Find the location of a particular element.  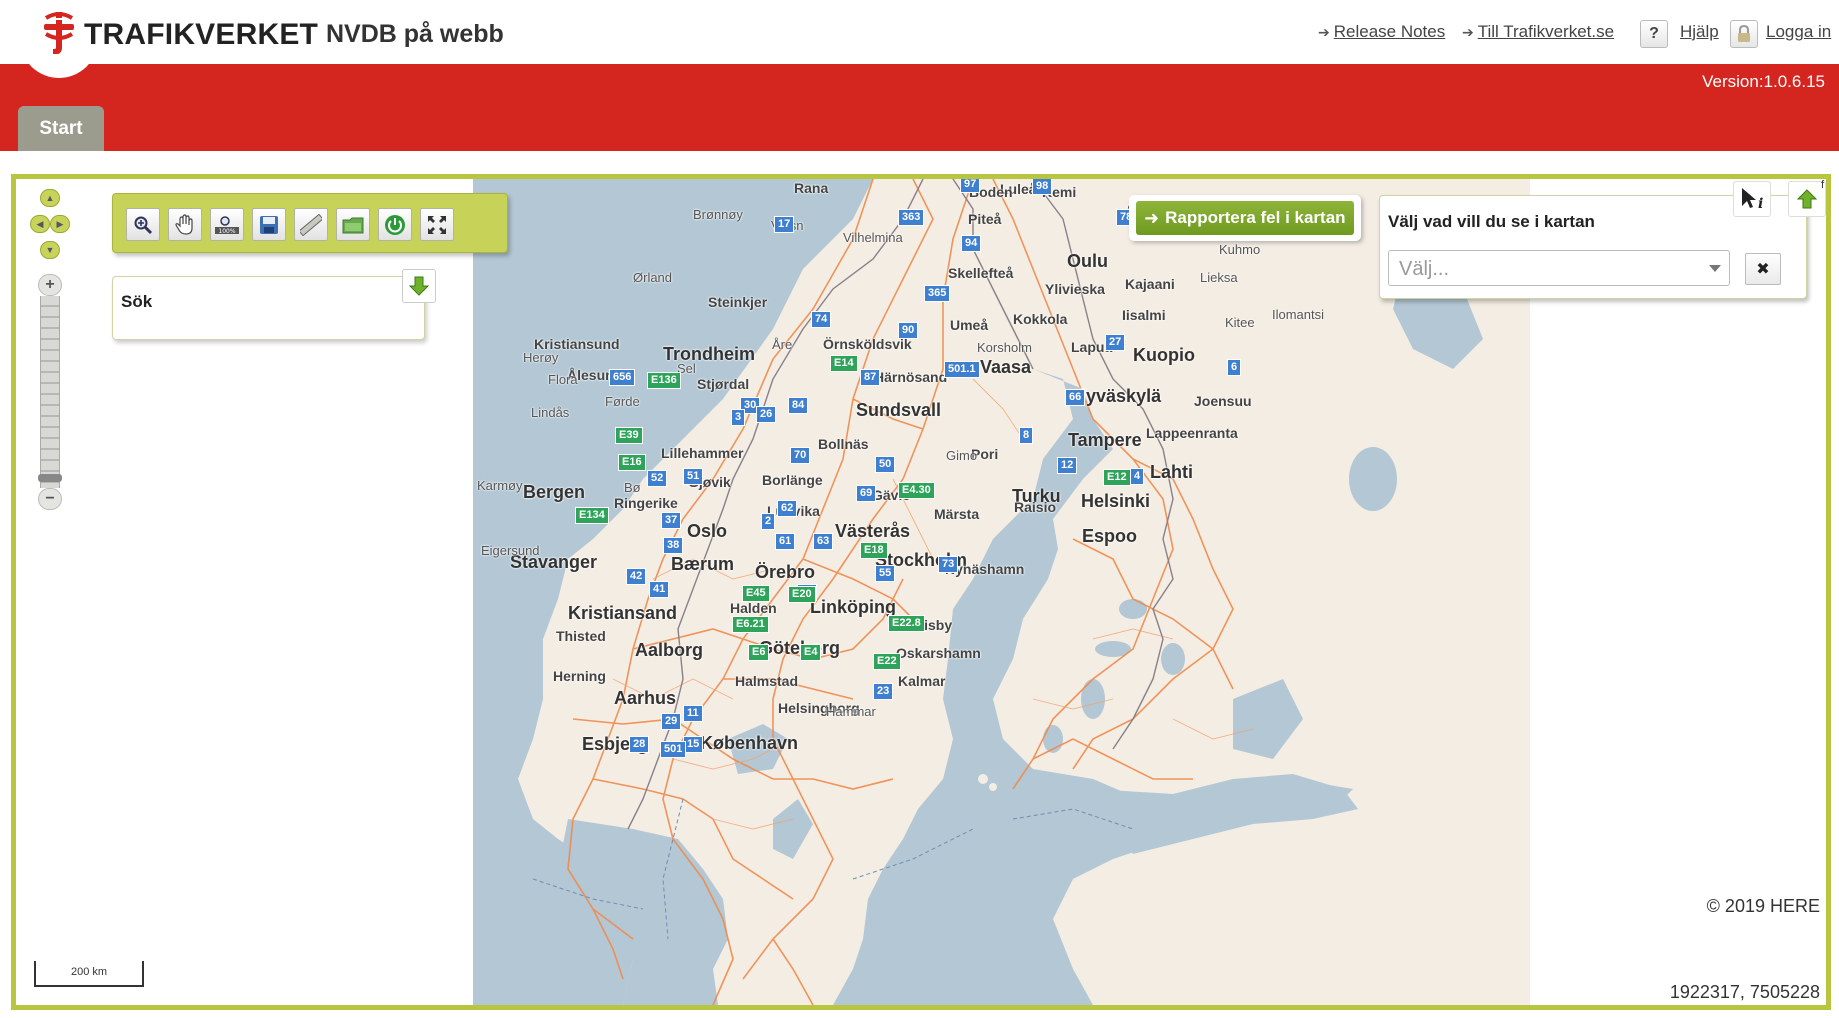

measure-tool is located at coordinates (311, 224).